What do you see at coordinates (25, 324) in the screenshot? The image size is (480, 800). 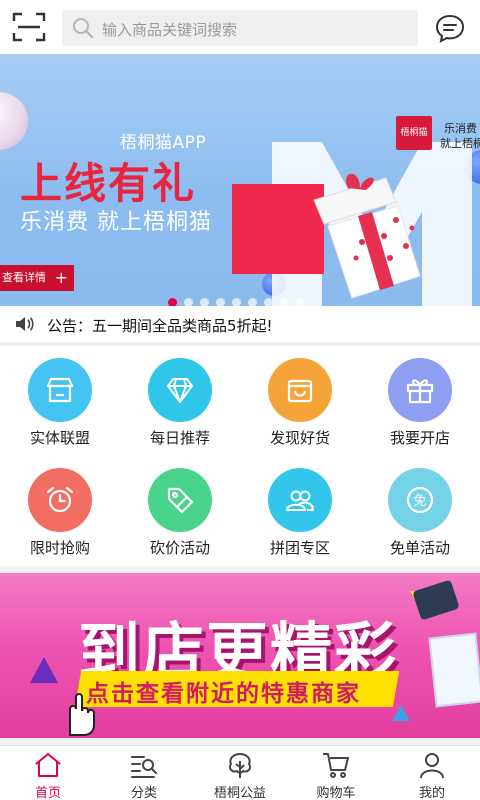 I see `speaker-icon` at bounding box center [25, 324].